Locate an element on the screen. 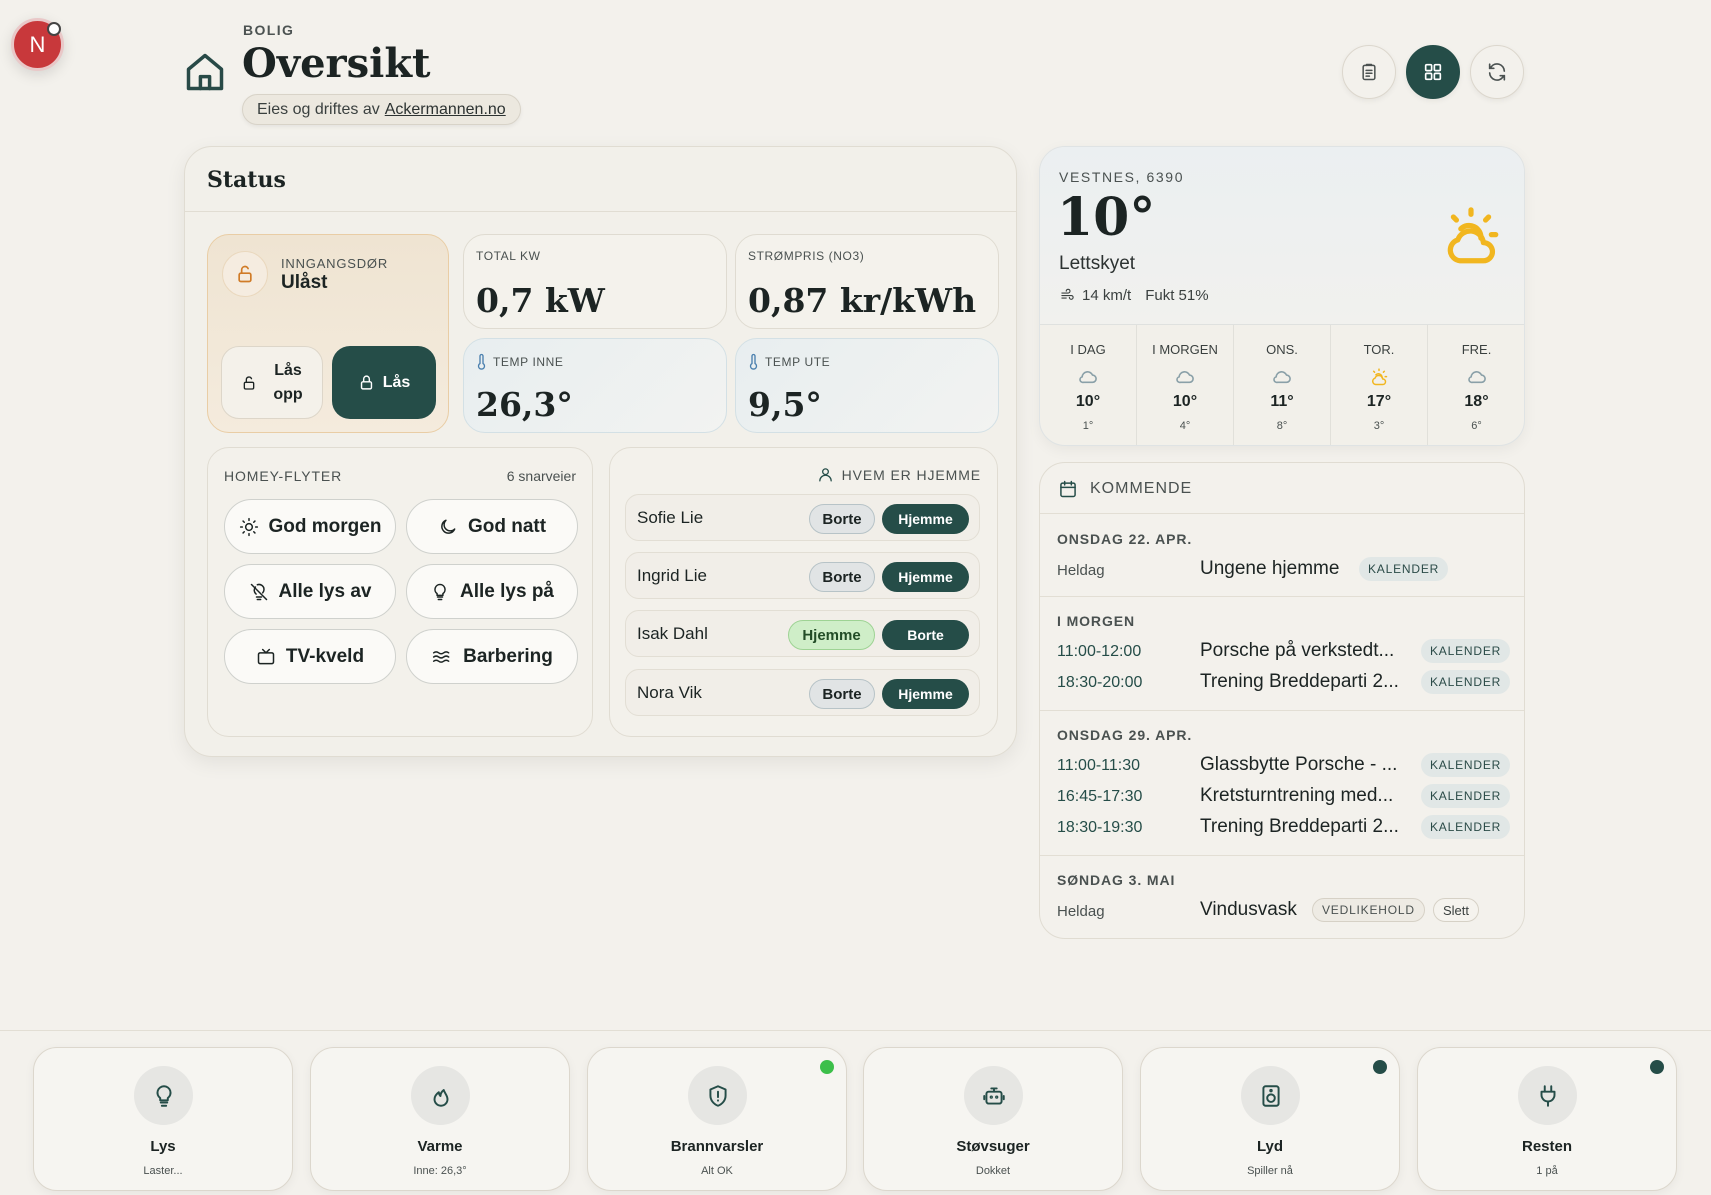  lock-button: Lås is located at coordinates (384, 382).